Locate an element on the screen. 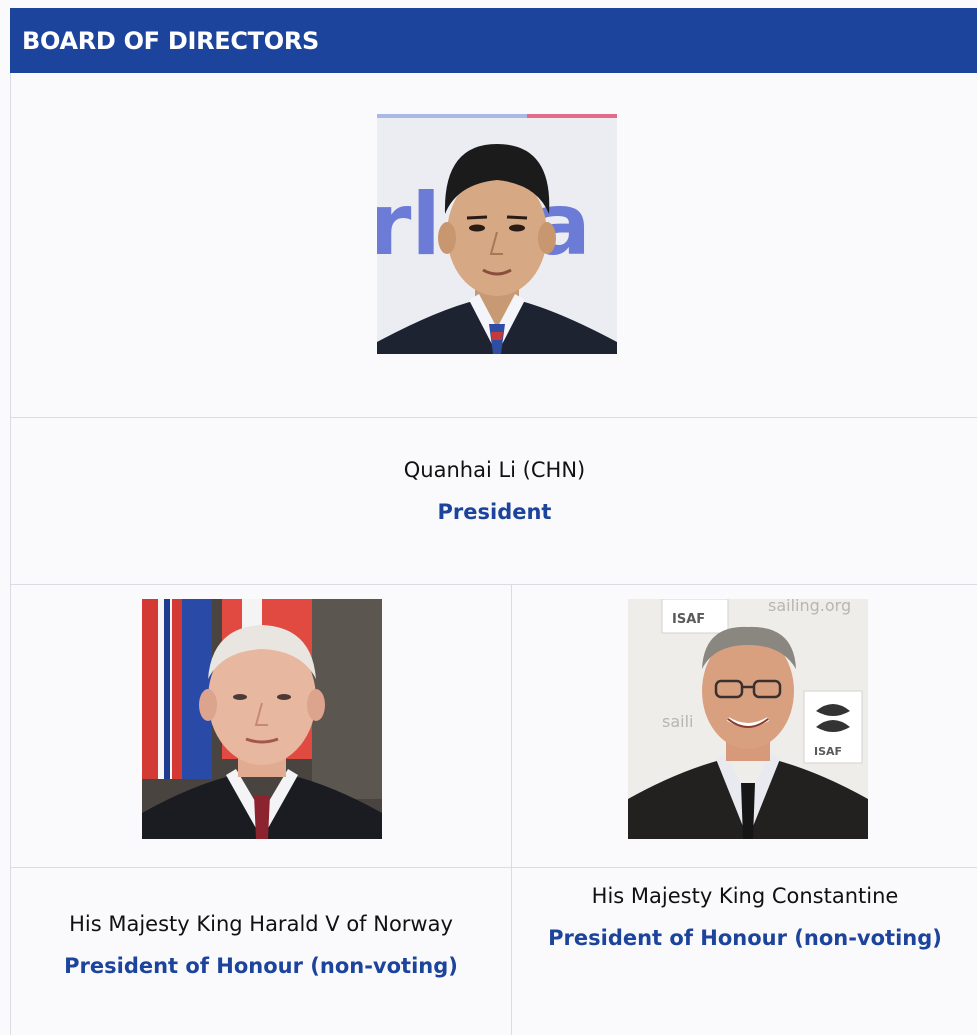  constantine-photo-cell: ISAF sailing.org saili ISAF is located at coordinates (744, 726).